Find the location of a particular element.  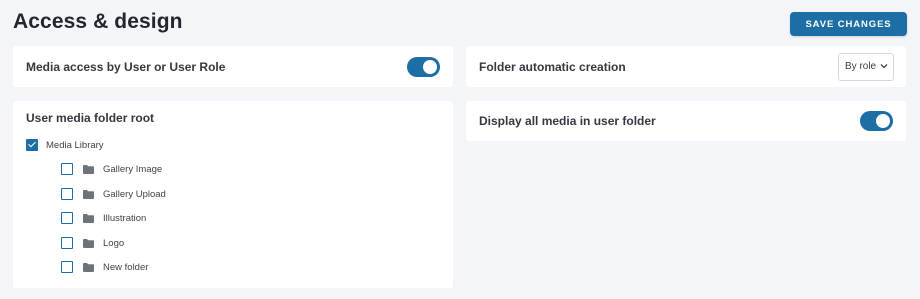

role-select-value: By role is located at coordinates (861, 66).